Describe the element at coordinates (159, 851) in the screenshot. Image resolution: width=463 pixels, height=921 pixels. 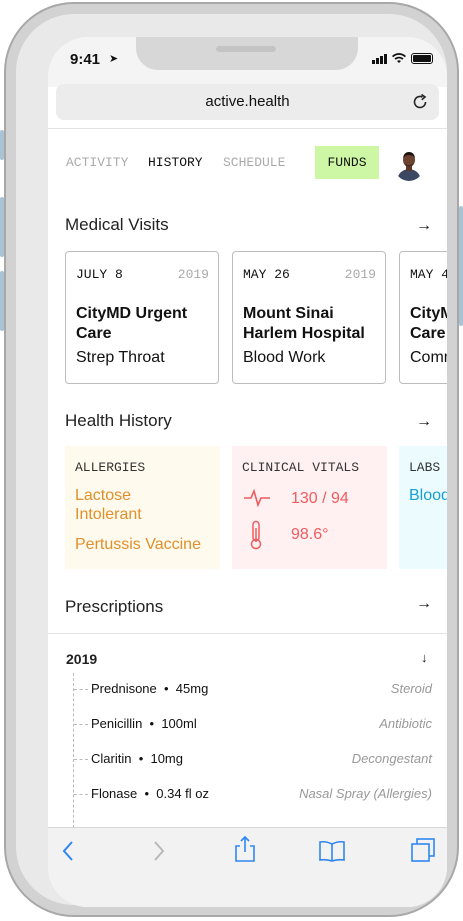
I see `forward-icon` at that location.